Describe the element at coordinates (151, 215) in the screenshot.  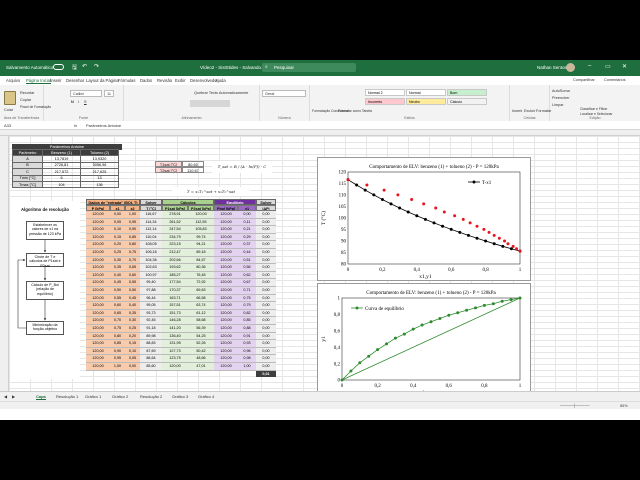
I see `table-cell: 116,67` at that location.